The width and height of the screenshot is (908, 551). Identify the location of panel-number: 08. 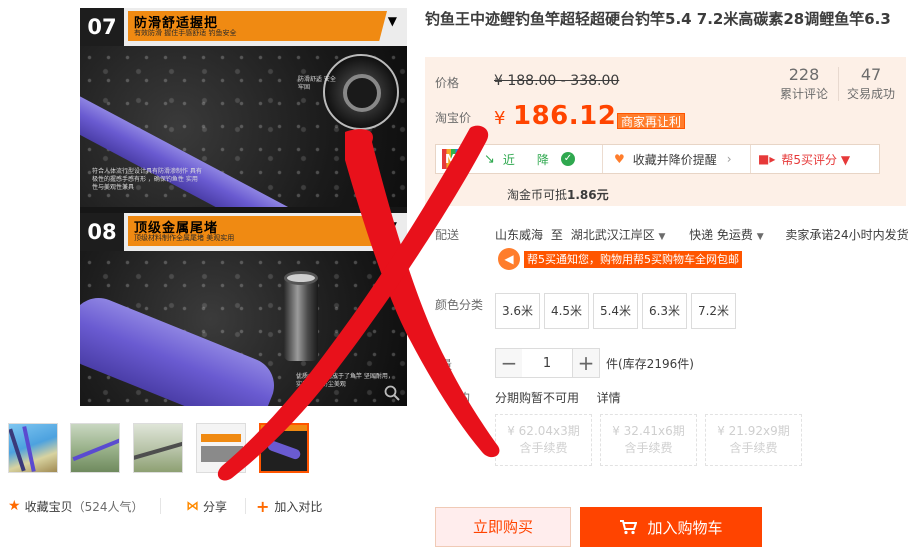
(102, 232).